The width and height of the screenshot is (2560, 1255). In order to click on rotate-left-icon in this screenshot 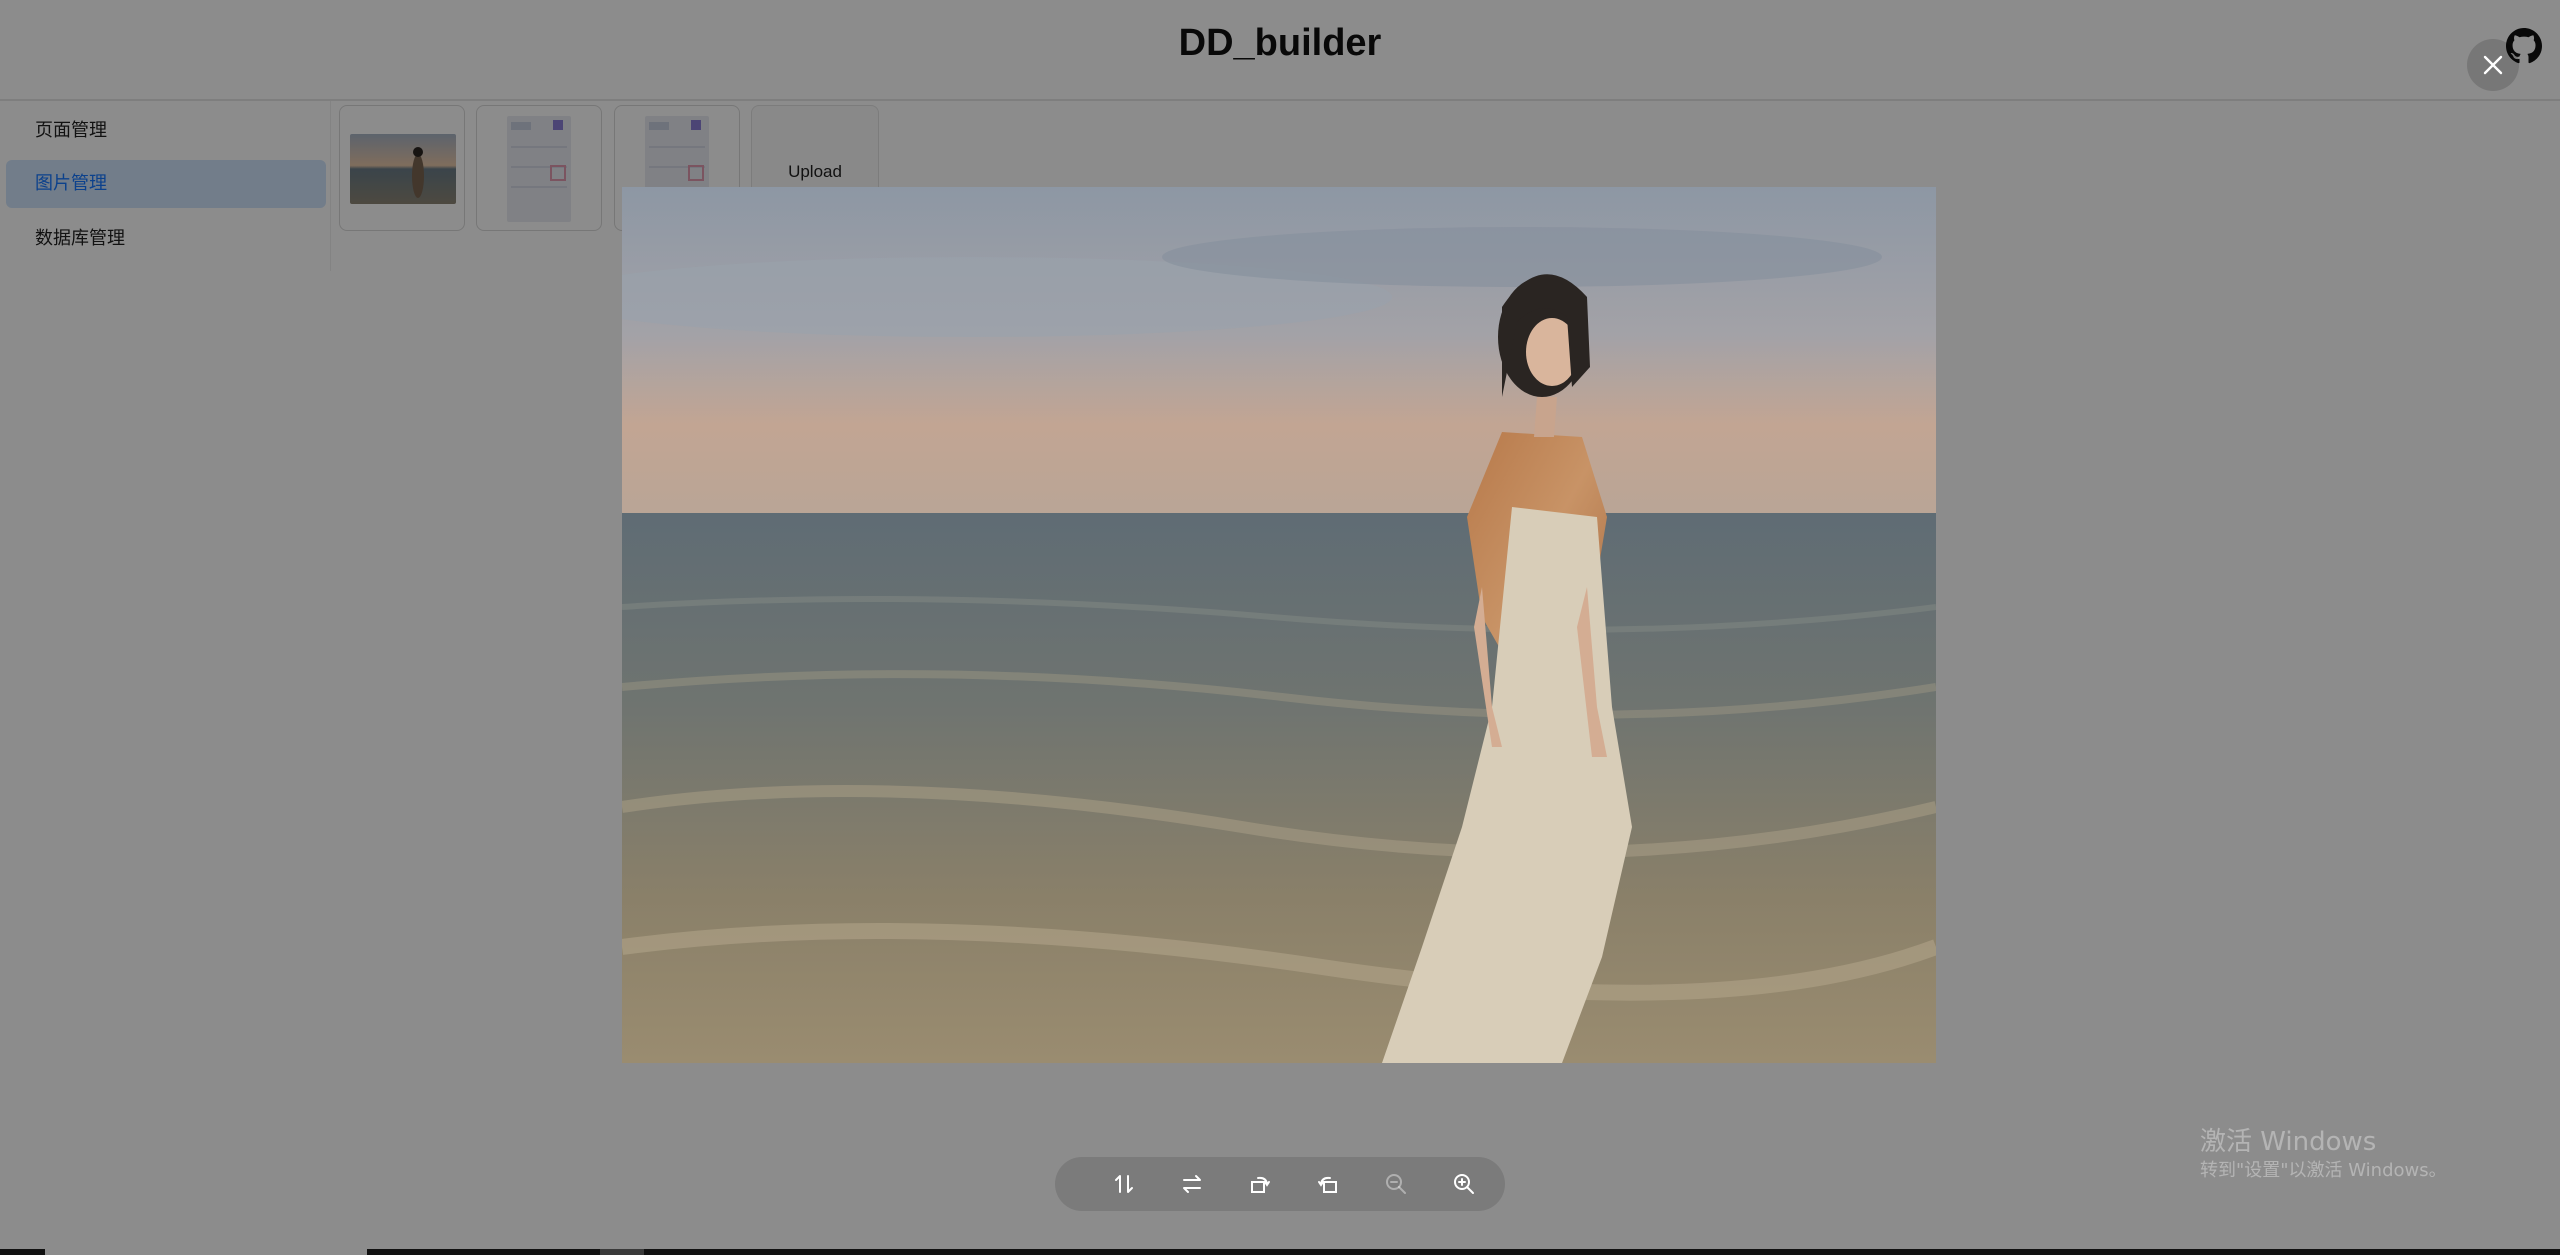, I will do `click(1260, 1184)`.